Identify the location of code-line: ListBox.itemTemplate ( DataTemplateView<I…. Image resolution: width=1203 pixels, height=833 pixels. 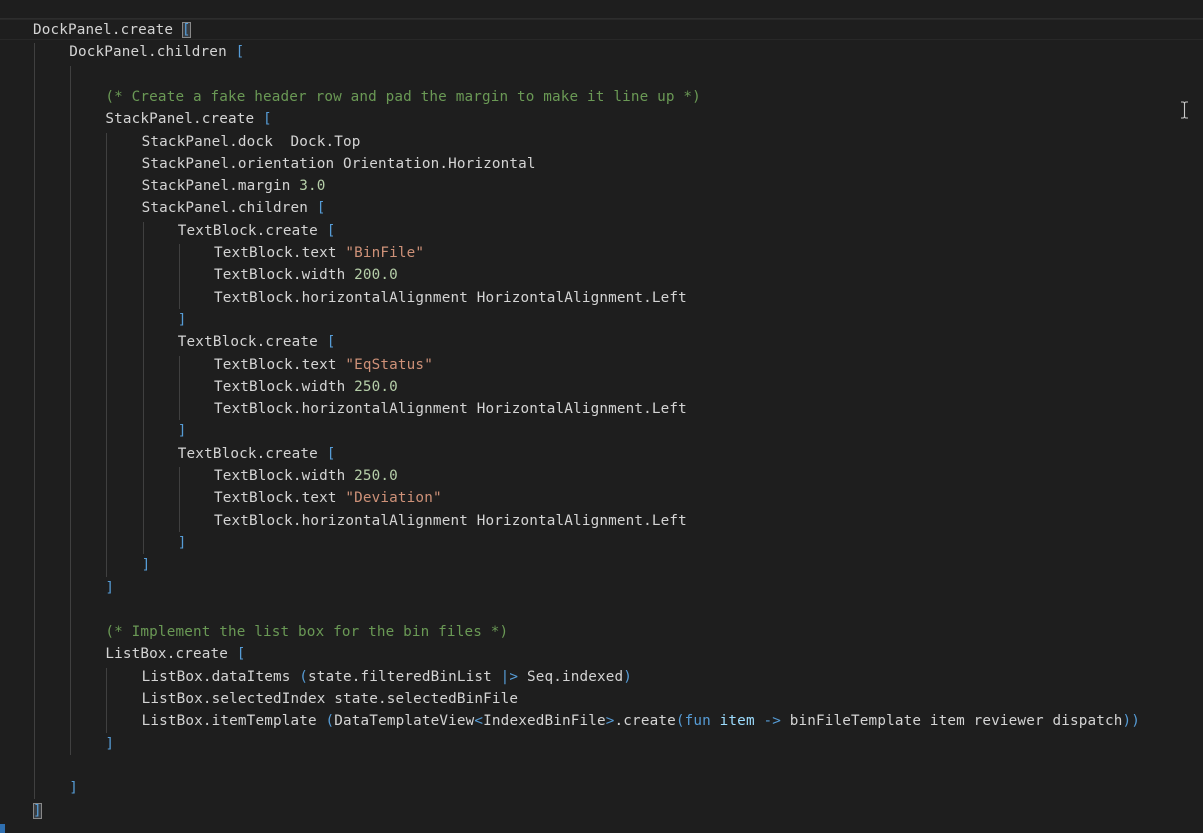
(641, 721).